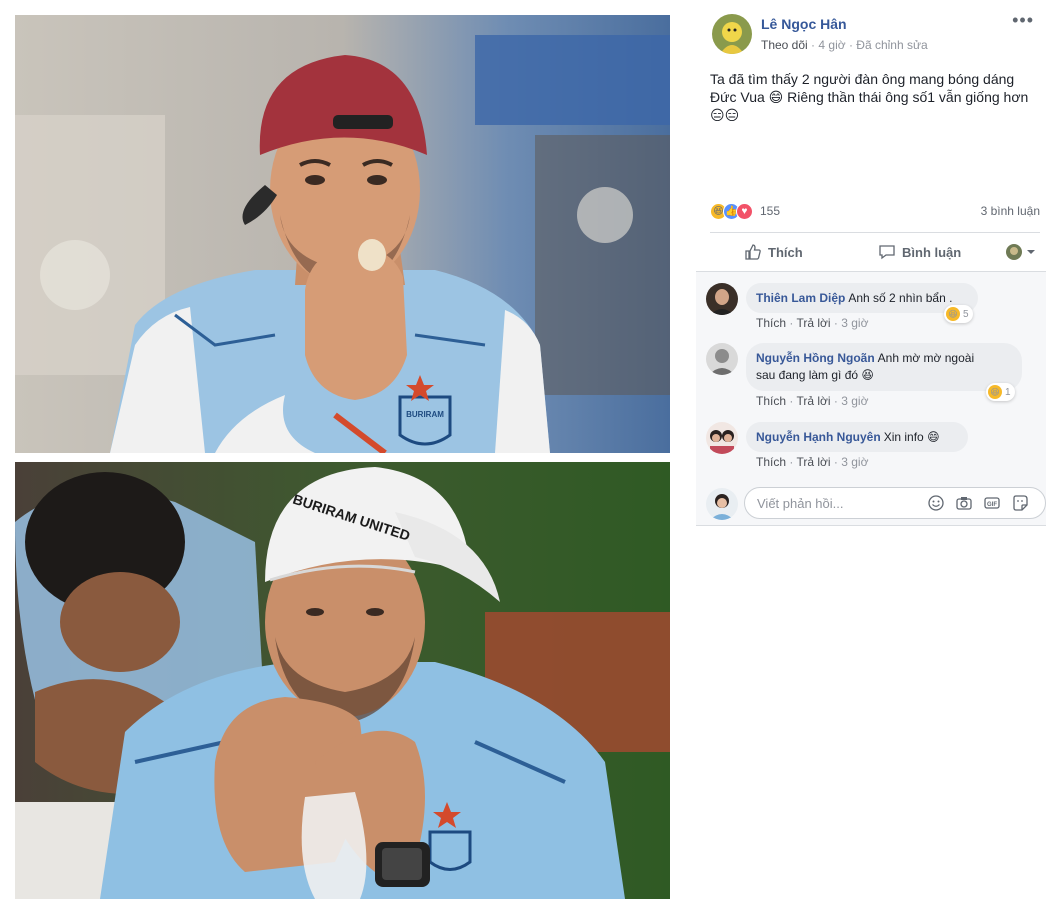 Image resolution: width=1046 pixels, height=910 pixels. I want to click on more-icon: •••, so click(1023, 20).